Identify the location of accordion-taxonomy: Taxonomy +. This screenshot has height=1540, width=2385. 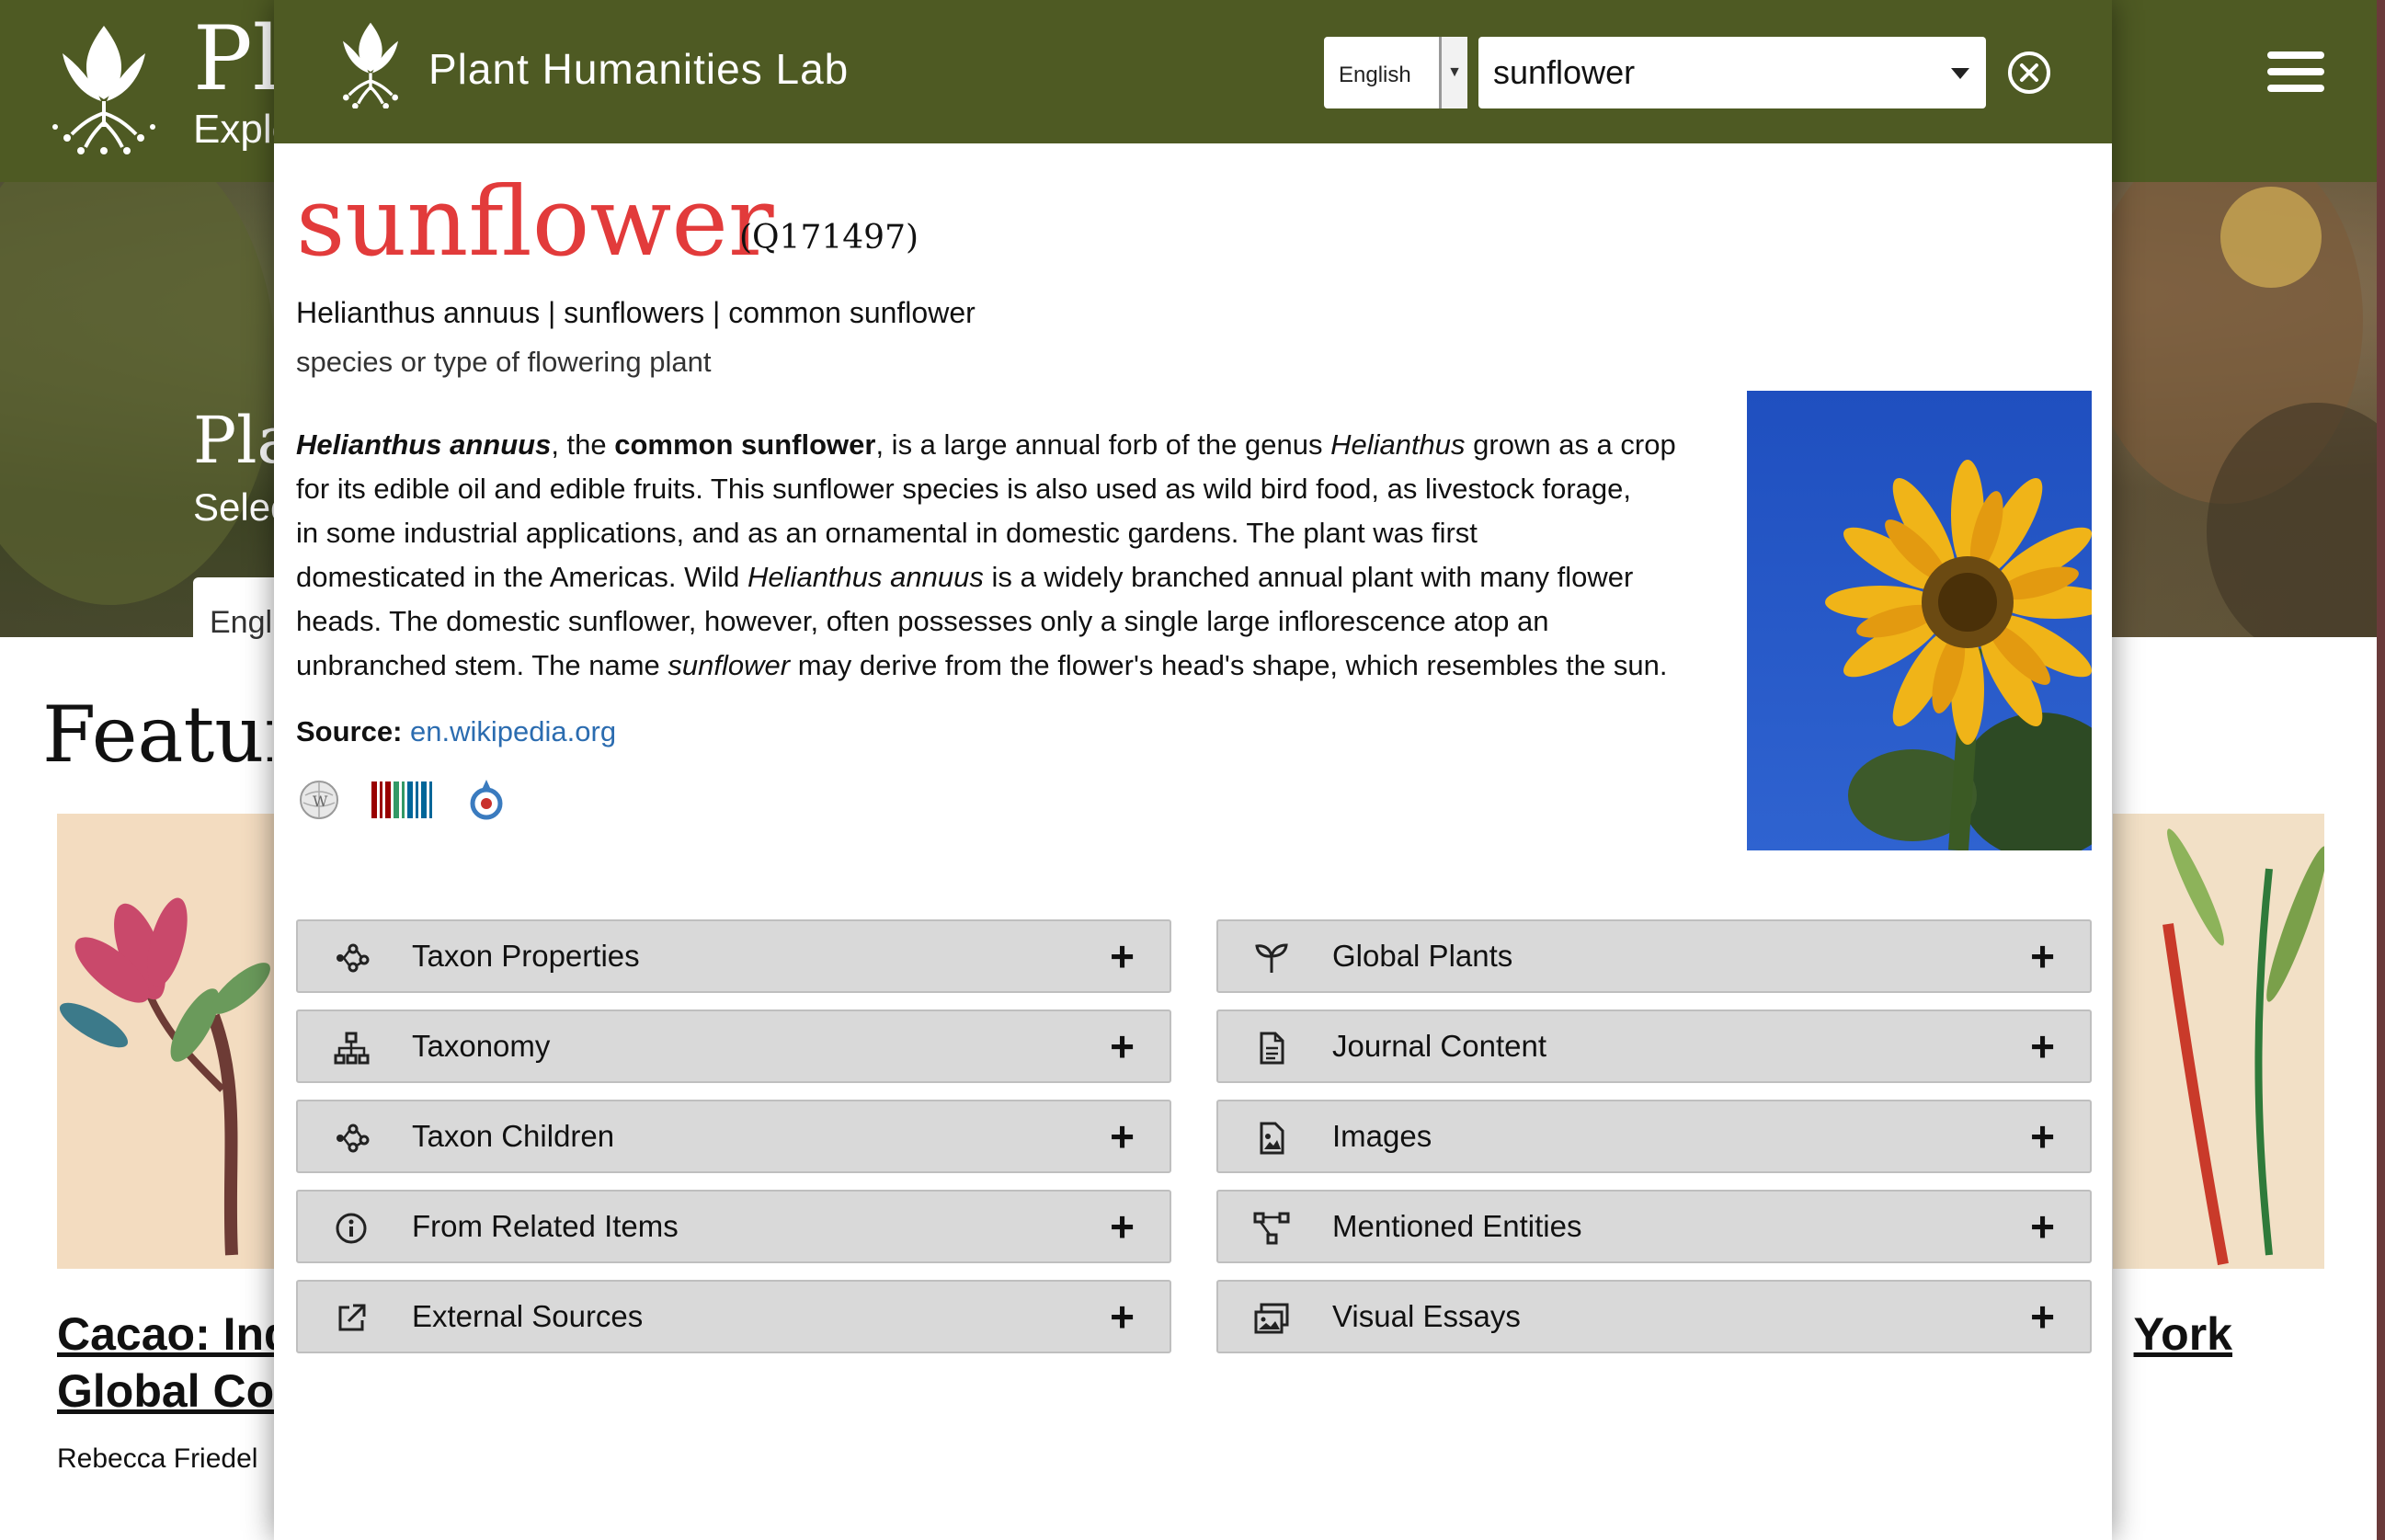
(733, 1046).